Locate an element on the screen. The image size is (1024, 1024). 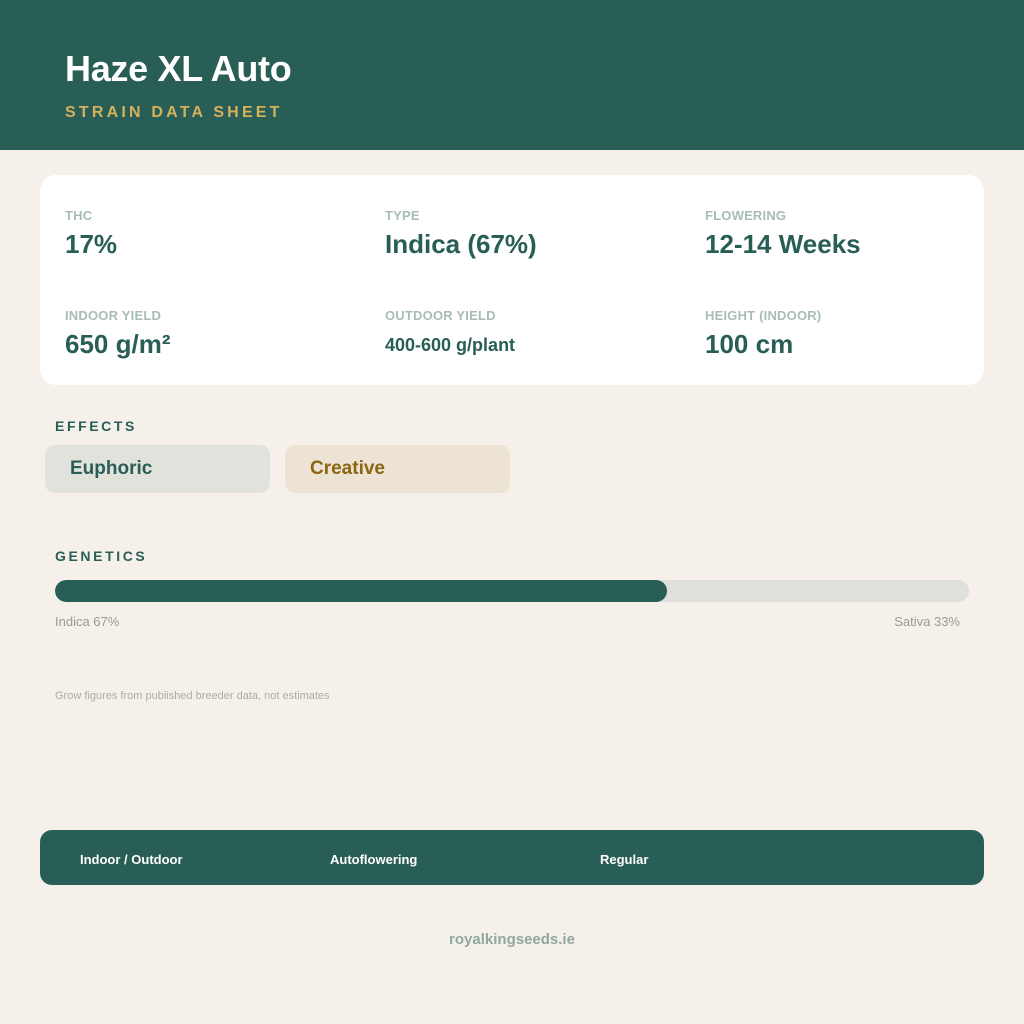
sativa-label: Sativa 33% is located at coordinates (927, 621).